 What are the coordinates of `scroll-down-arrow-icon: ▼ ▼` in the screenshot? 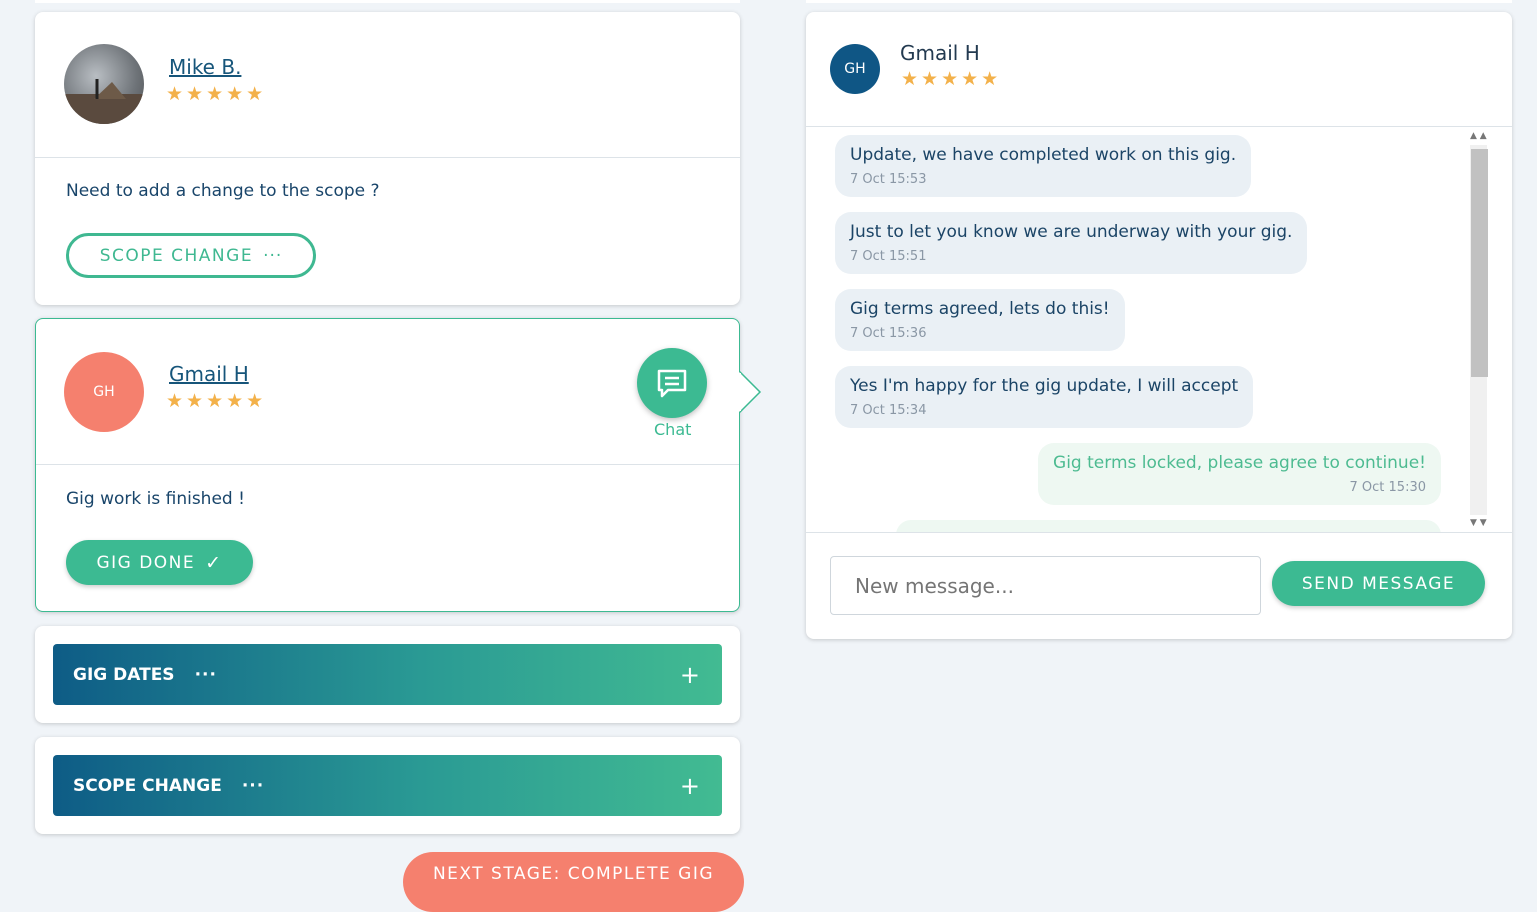 It's located at (1485, 523).